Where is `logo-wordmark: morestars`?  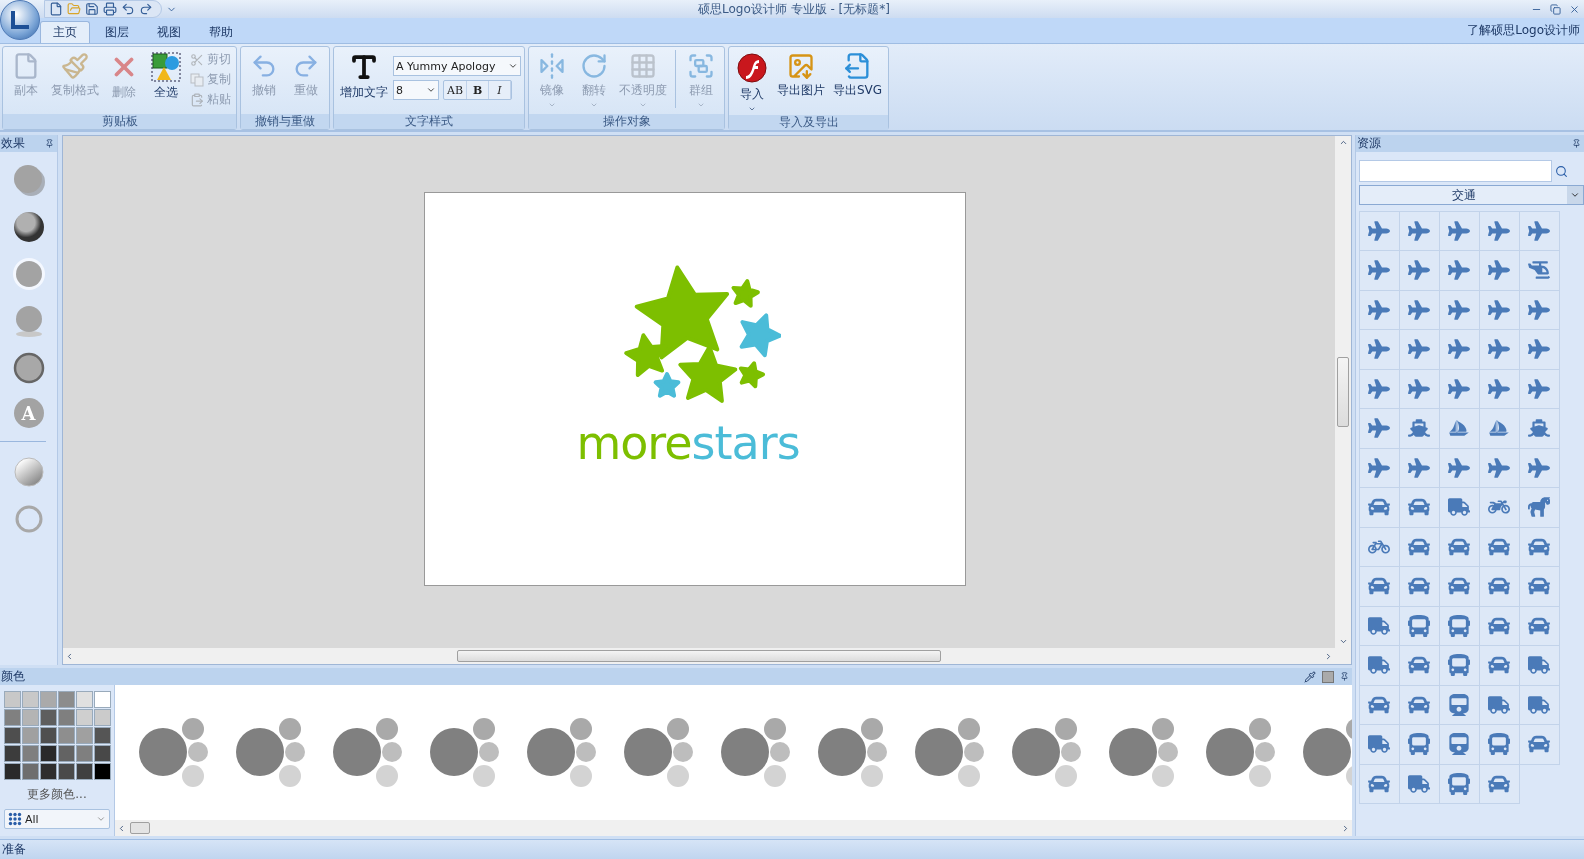
logo-wordmark: morestars is located at coordinates (688, 443).